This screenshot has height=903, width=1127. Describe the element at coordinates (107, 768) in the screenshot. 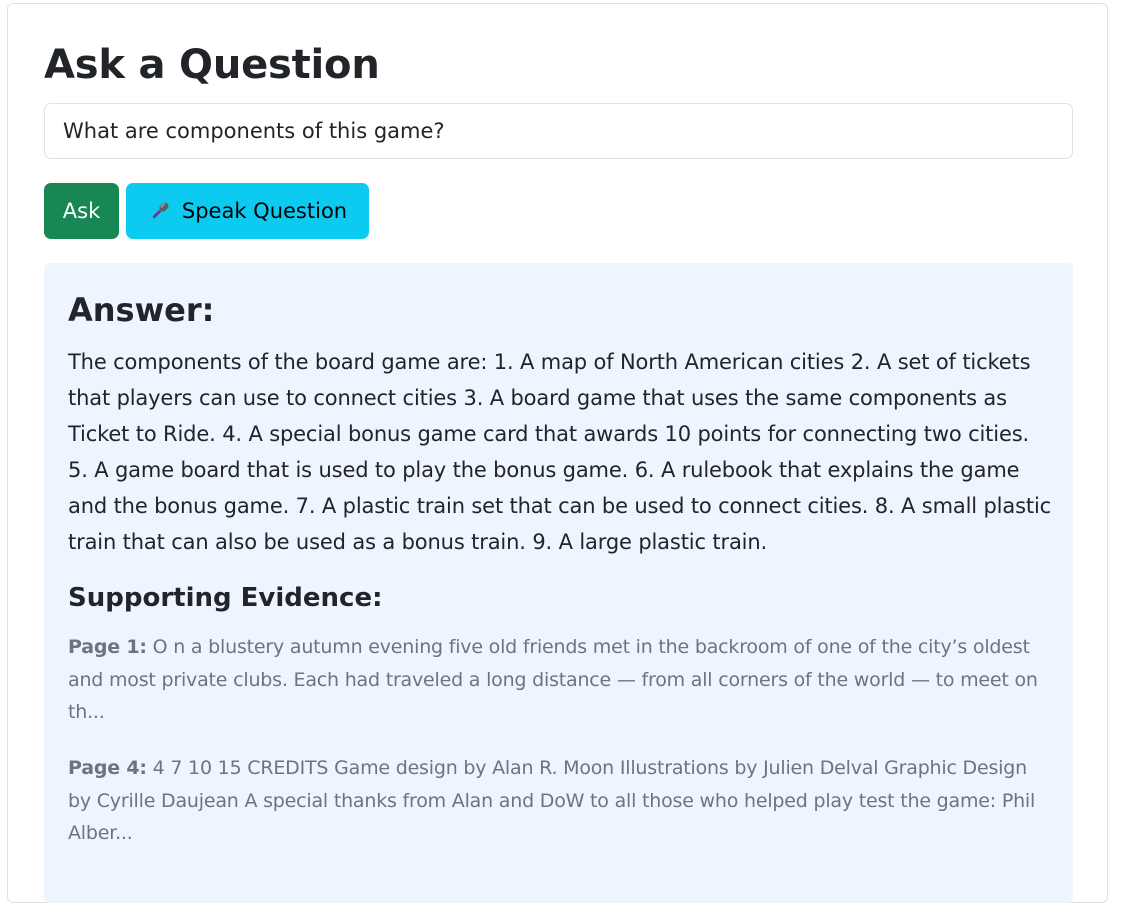

I see `evidence-page-label: Page 4:` at that location.